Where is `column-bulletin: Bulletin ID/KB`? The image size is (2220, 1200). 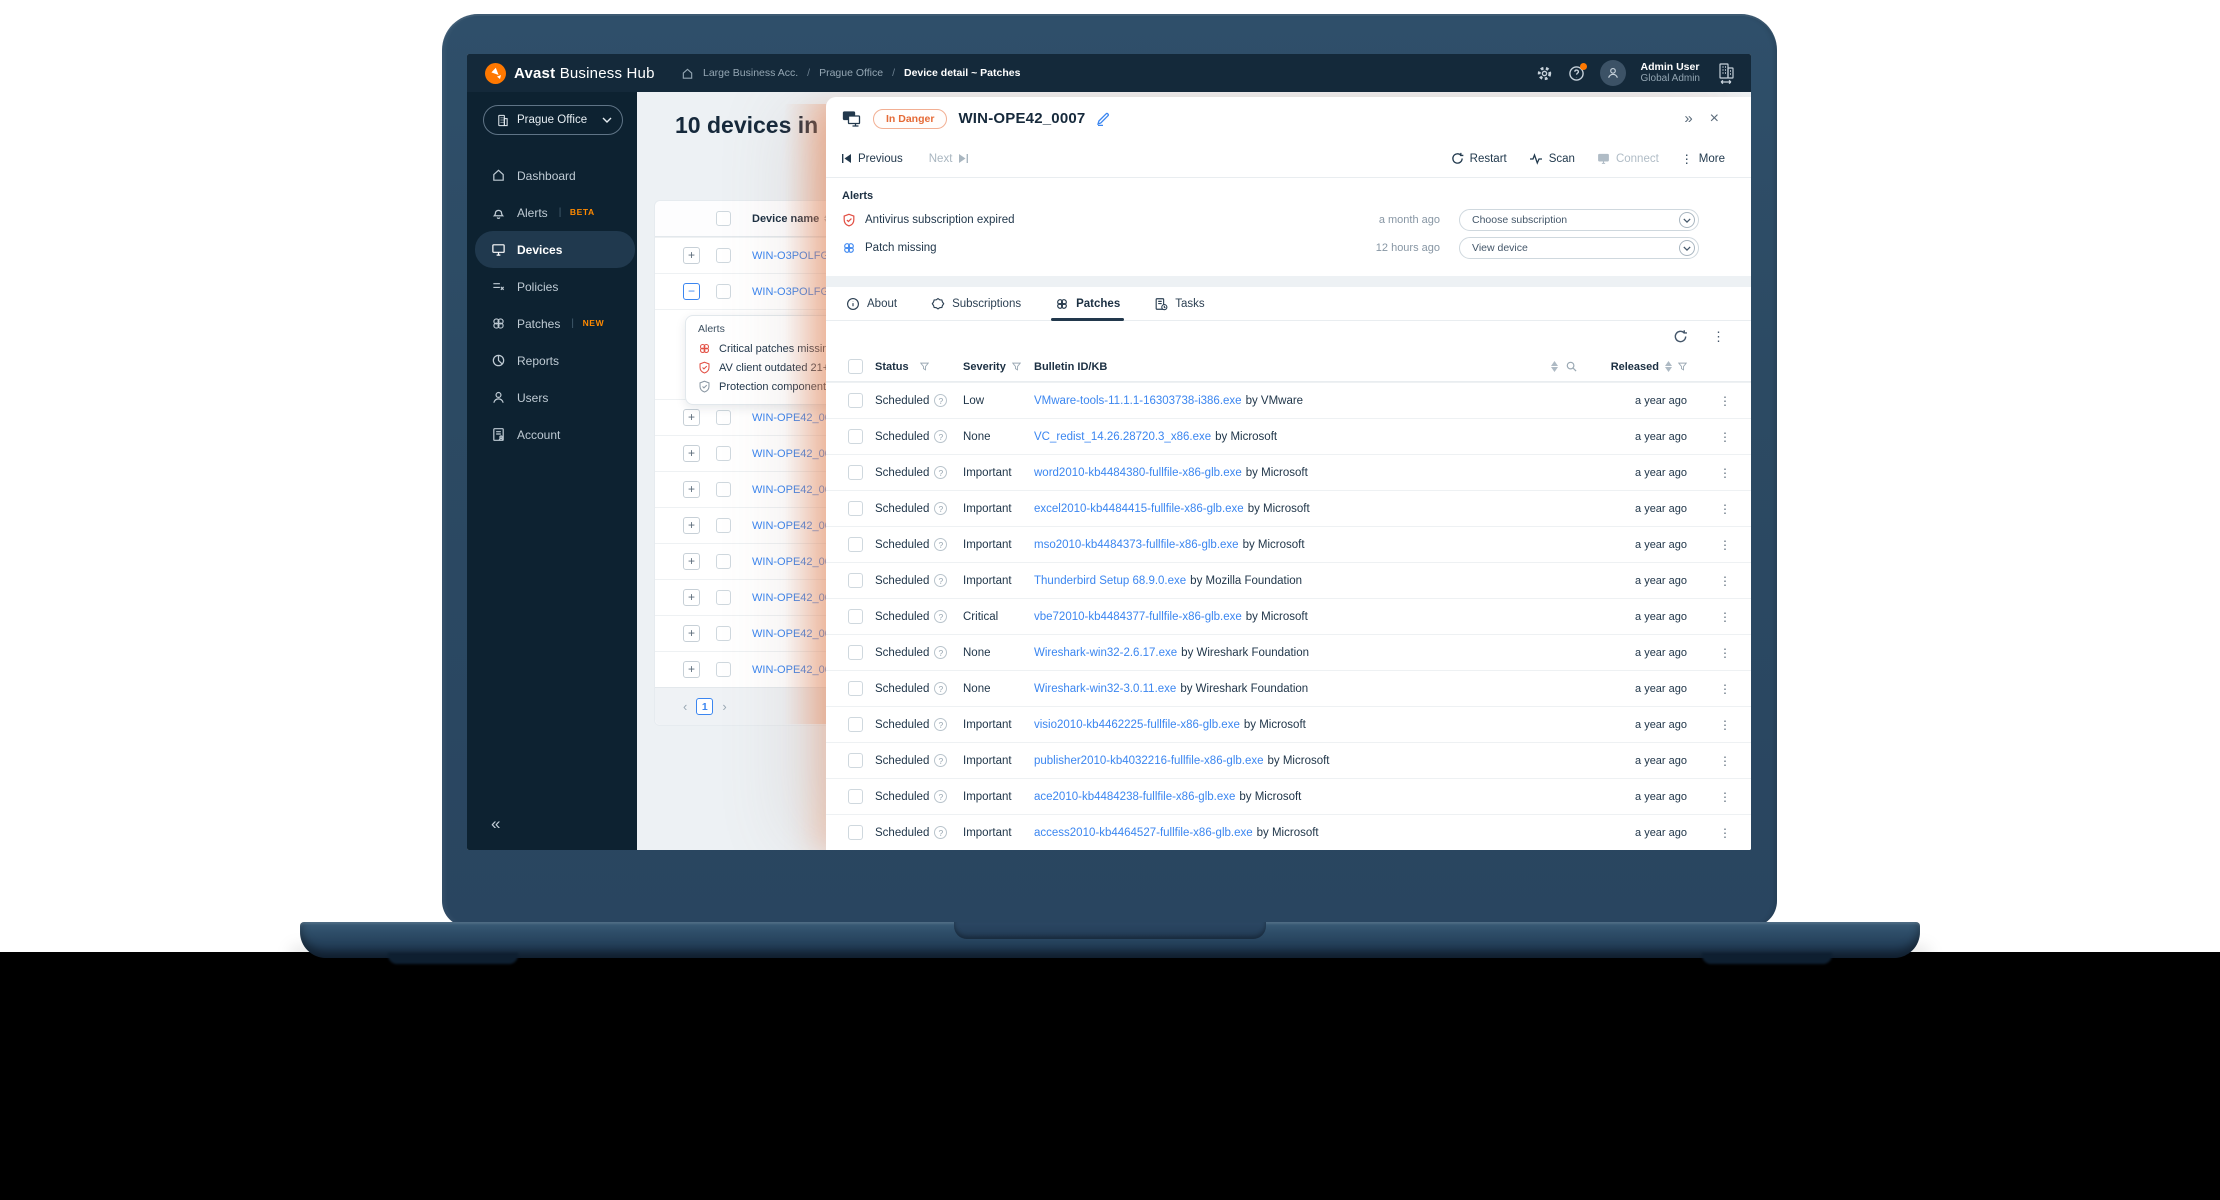 column-bulletin: Bulletin ID/KB is located at coordinates (1070, 367).